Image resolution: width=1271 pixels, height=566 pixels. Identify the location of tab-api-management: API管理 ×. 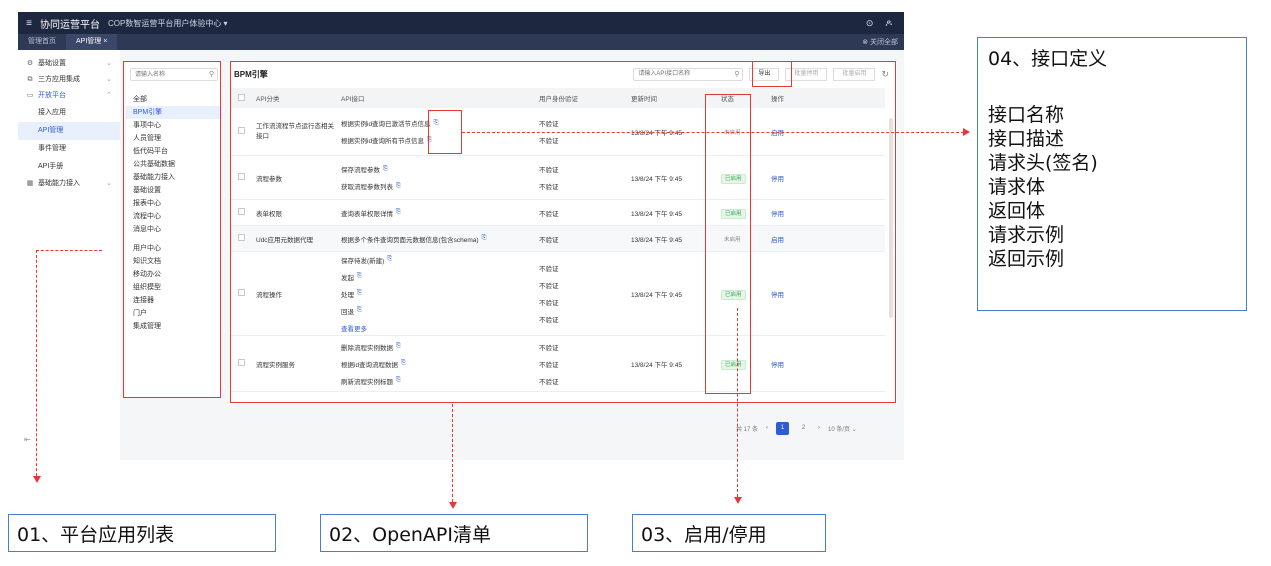
(92, 42).